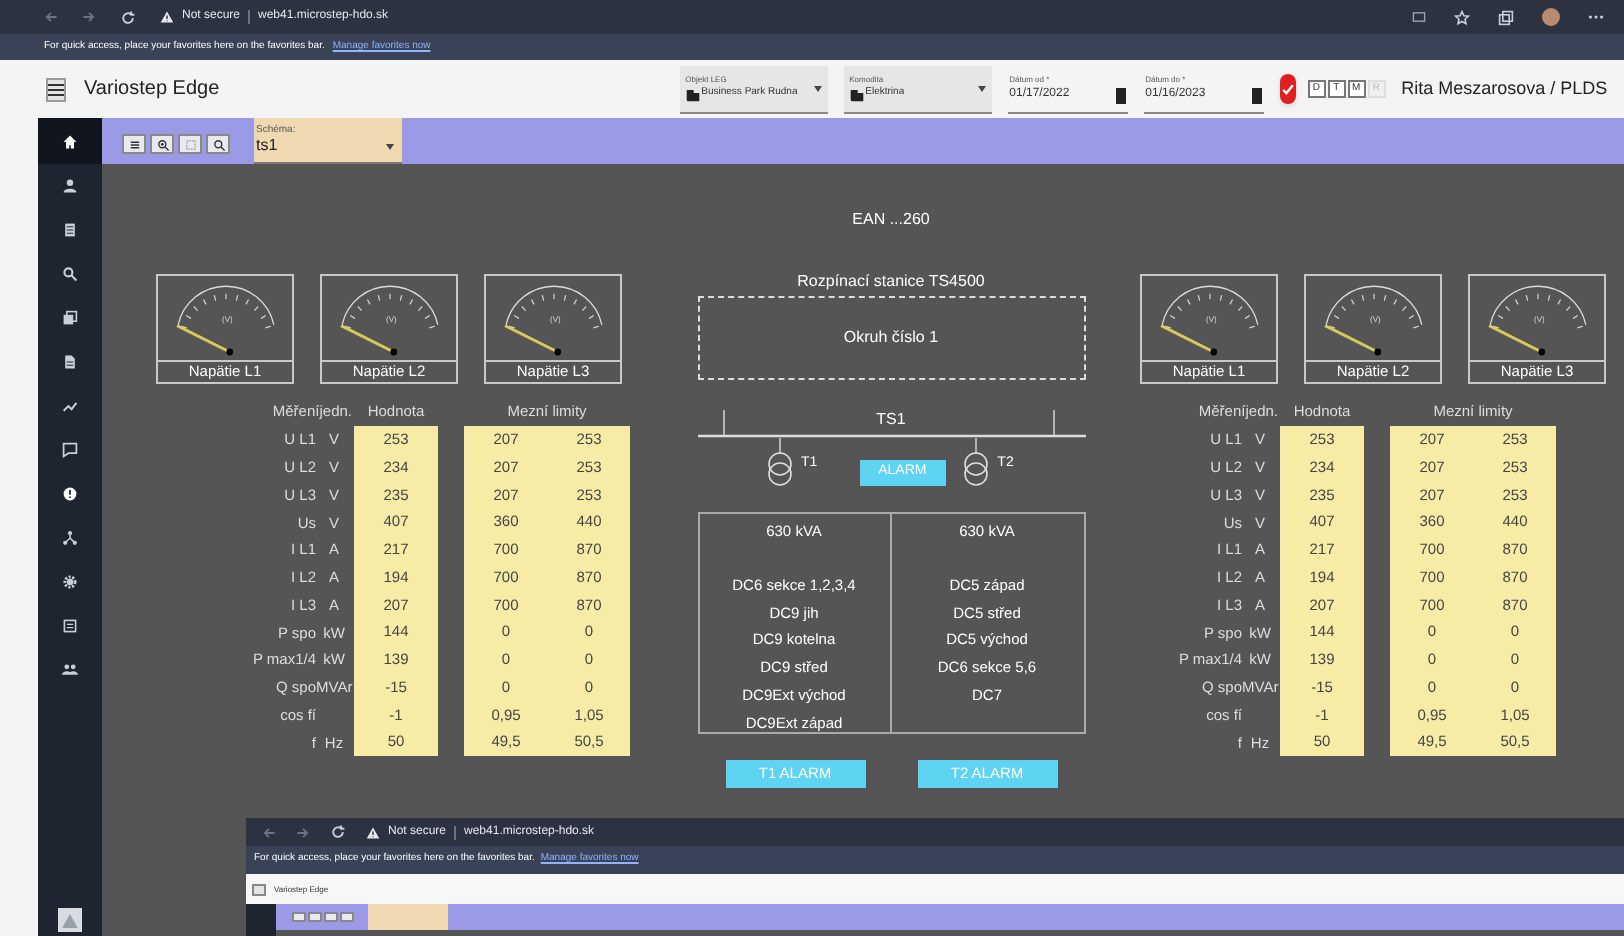  I want to click on ean-label: EAN ...260, so click(891, 220).